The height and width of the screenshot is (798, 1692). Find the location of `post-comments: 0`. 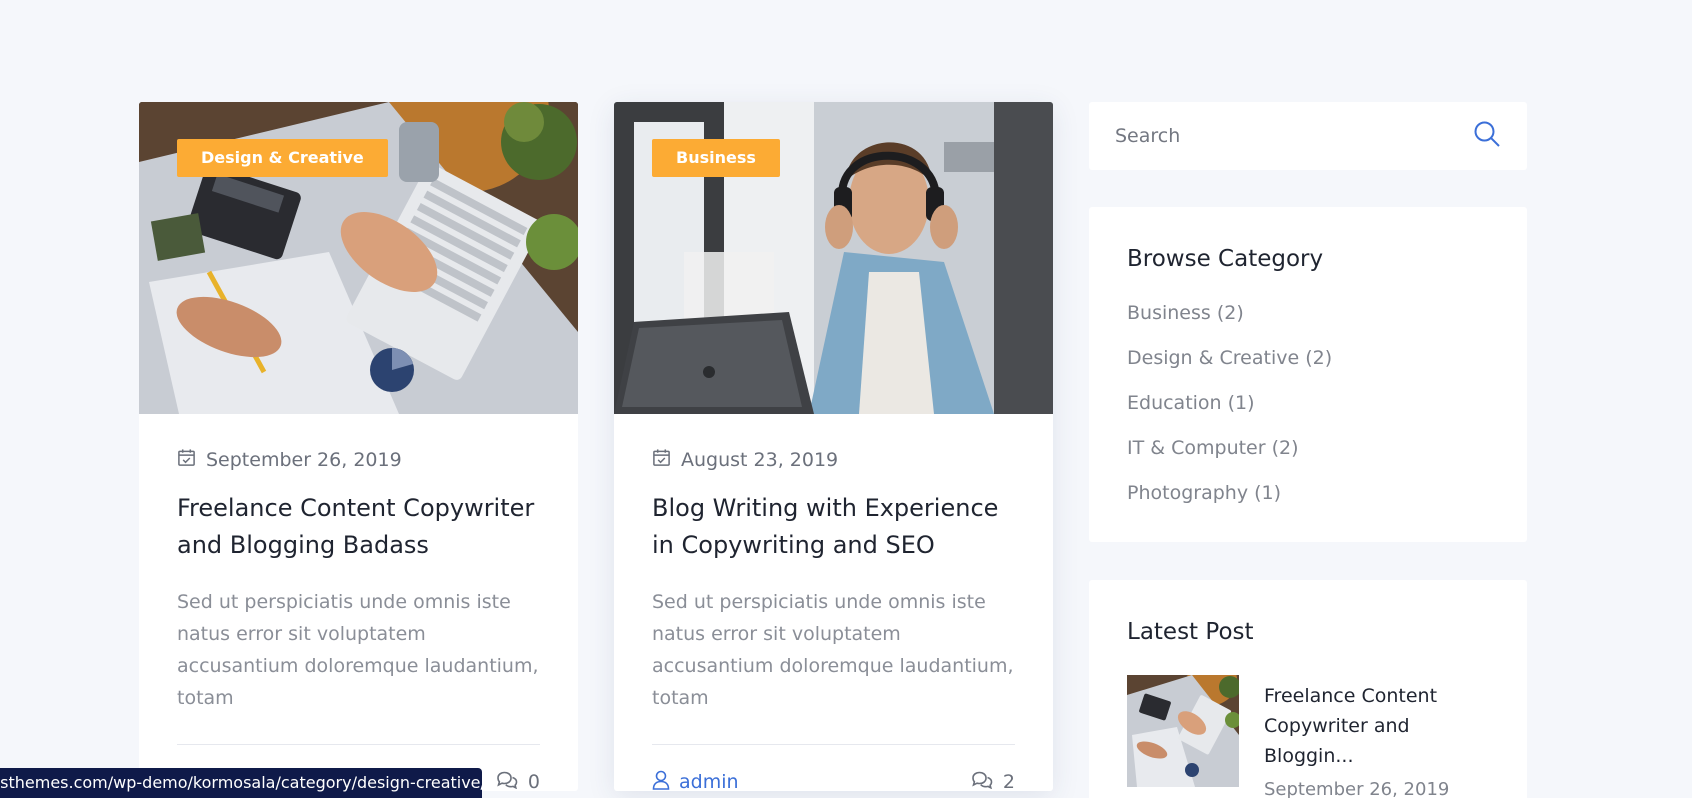

post-comments: 0 is located at coordinates (518, 781).